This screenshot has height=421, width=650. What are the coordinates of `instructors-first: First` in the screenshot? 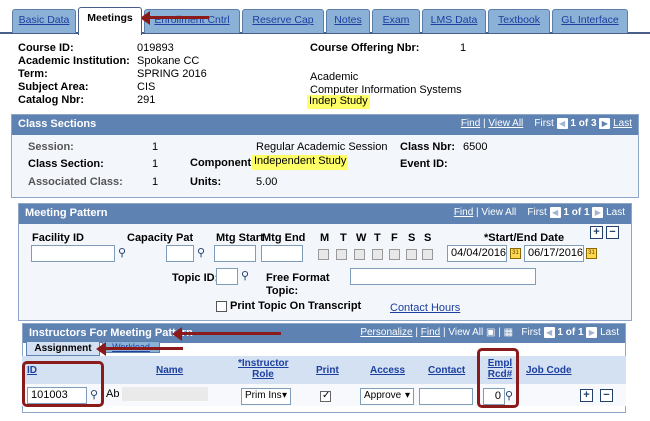 It's located at (530, 332).